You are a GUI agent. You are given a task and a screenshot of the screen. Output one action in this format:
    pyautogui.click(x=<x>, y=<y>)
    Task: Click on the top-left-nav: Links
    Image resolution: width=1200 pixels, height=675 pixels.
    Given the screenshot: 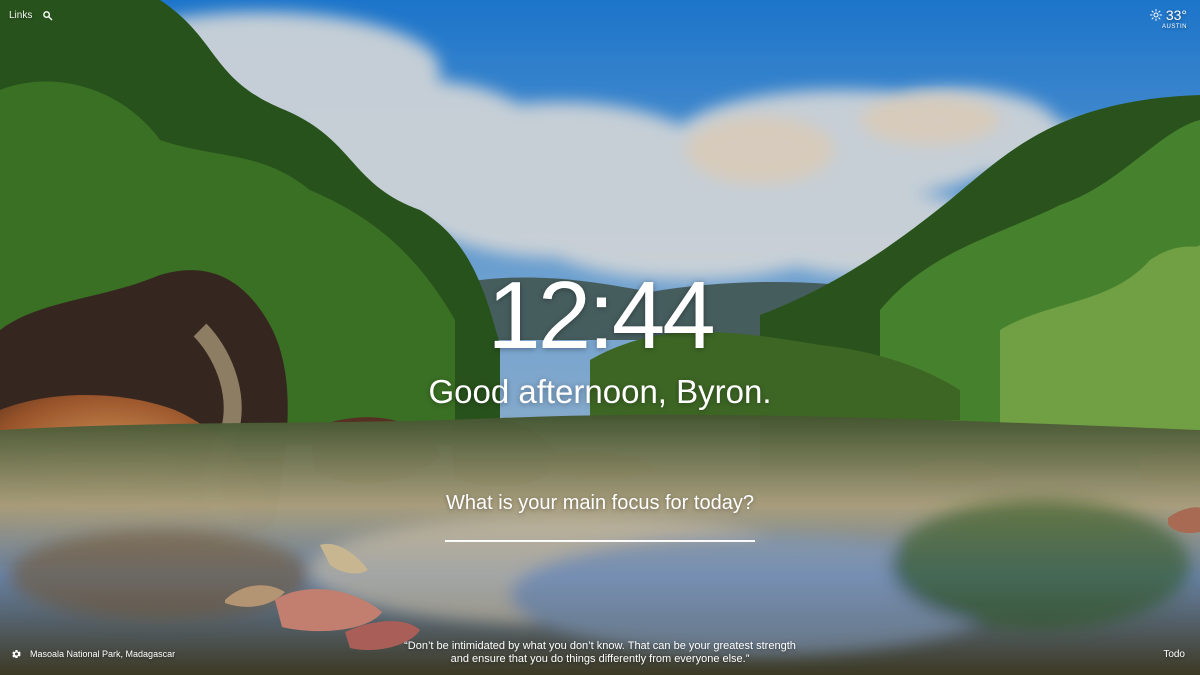 What is the action you would take?
    pyautogui.click(x=31, y=15)
    